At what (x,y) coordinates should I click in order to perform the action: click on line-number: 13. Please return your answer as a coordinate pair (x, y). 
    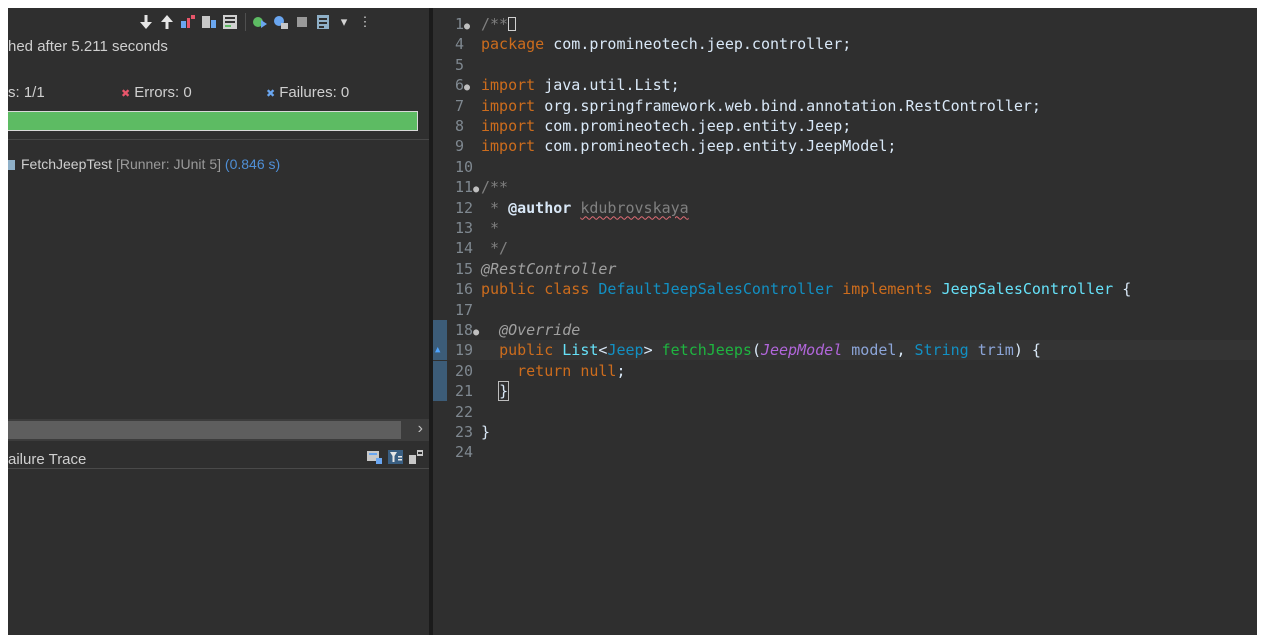
    Looking at the image, I should click on (464, 228).